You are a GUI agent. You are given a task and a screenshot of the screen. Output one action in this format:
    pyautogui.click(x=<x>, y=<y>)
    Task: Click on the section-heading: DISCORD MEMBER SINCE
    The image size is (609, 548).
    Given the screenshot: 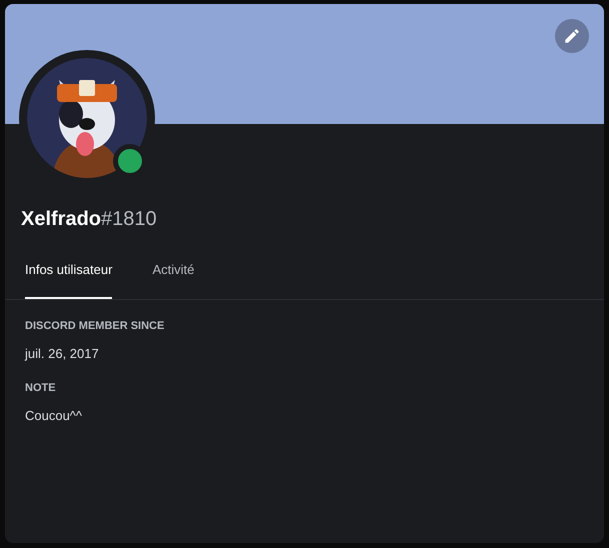 What is the action you would take?
    pyautogui.click(x=94, y=326)
    